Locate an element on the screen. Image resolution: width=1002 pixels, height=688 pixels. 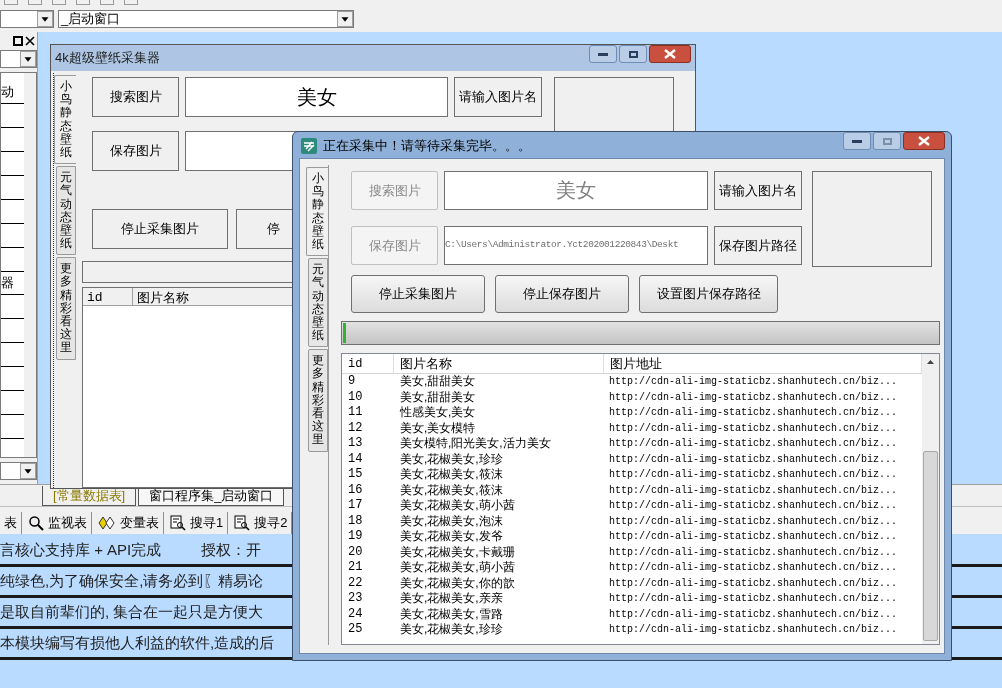
id-cell-text: 19 is located at coordinates (355, 537).